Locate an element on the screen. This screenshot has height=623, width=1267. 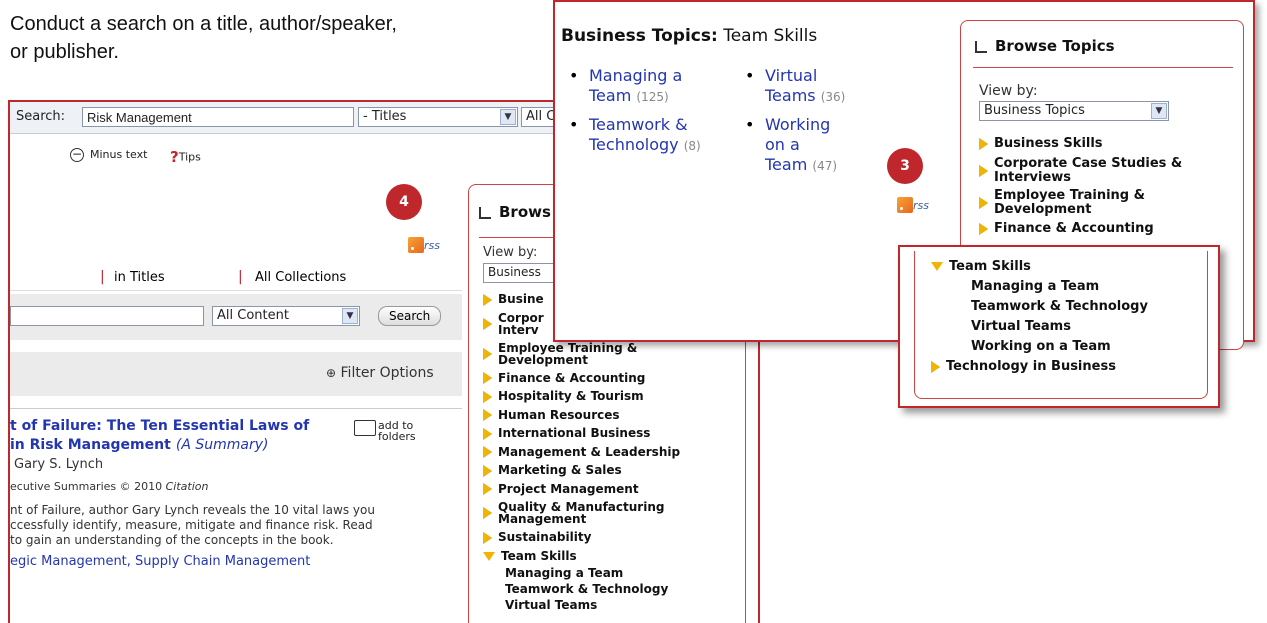
result-title-1: t of Failure: The Ten Essential Laws of is located at coordinates (190, 426).